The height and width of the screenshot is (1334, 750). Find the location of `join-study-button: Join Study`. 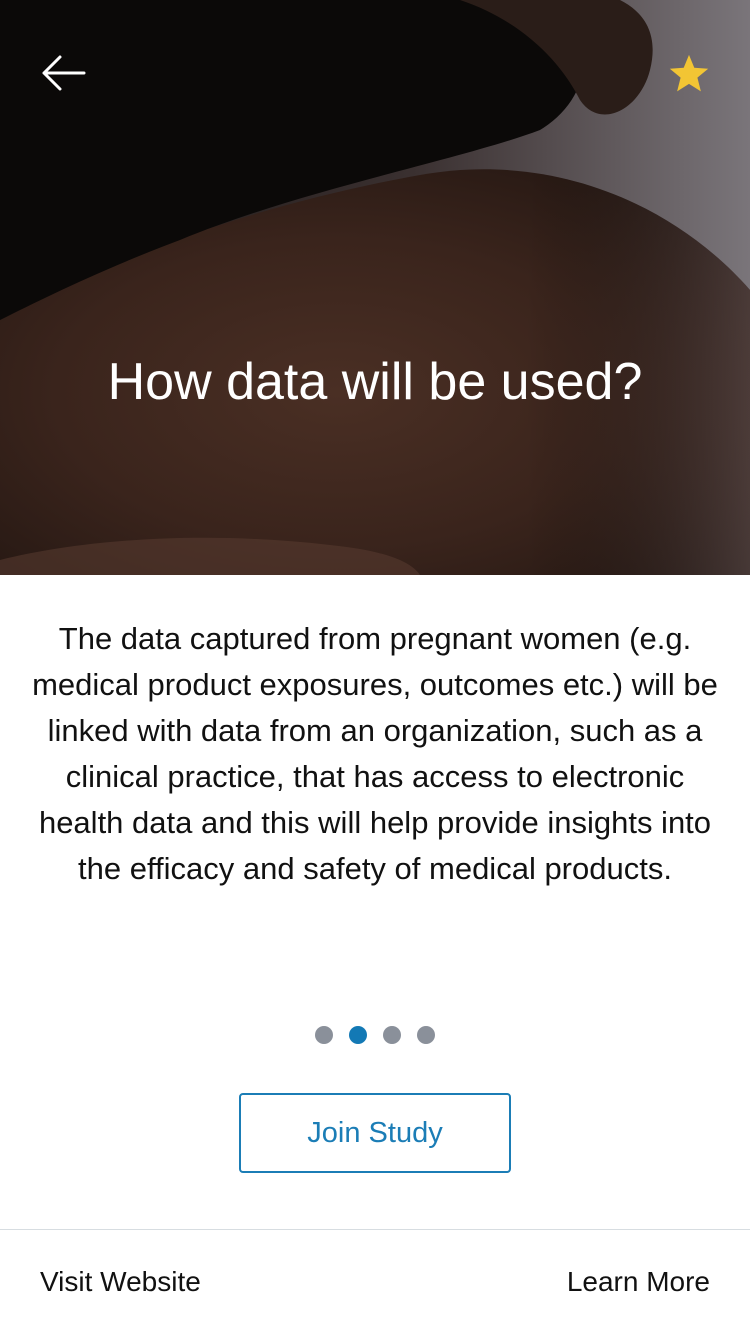

join-study-button: Join Study is located at coordinates (375, 1133).